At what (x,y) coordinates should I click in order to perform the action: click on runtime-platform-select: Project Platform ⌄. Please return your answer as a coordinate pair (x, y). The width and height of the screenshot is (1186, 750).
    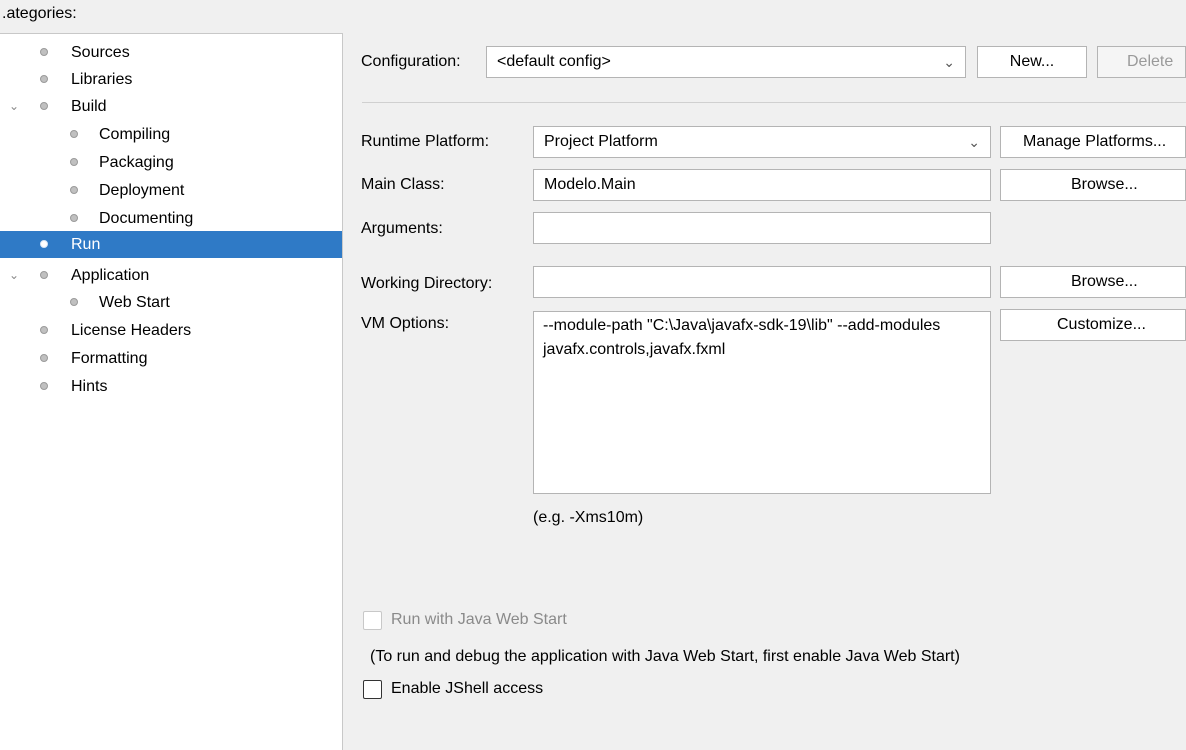
    Looking at the image, I should click on (762, 142).